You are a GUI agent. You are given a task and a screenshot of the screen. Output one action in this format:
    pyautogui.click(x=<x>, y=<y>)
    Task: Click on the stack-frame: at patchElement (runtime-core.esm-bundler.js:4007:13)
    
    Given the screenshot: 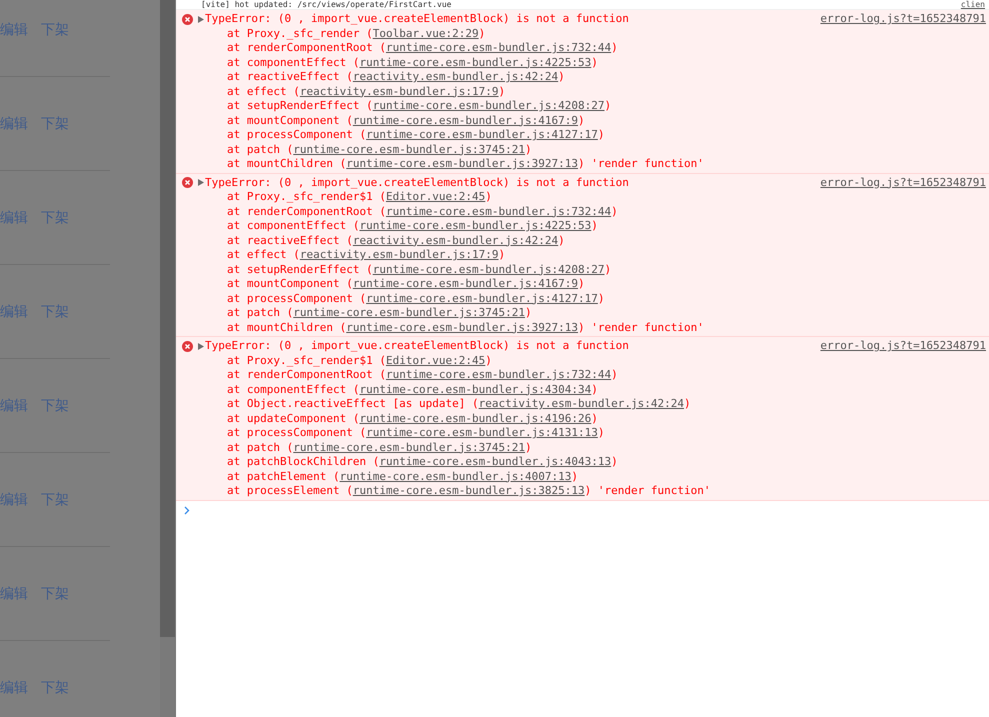 What is the action you would take?
    pyautogui.click(x=402, y=476)
    